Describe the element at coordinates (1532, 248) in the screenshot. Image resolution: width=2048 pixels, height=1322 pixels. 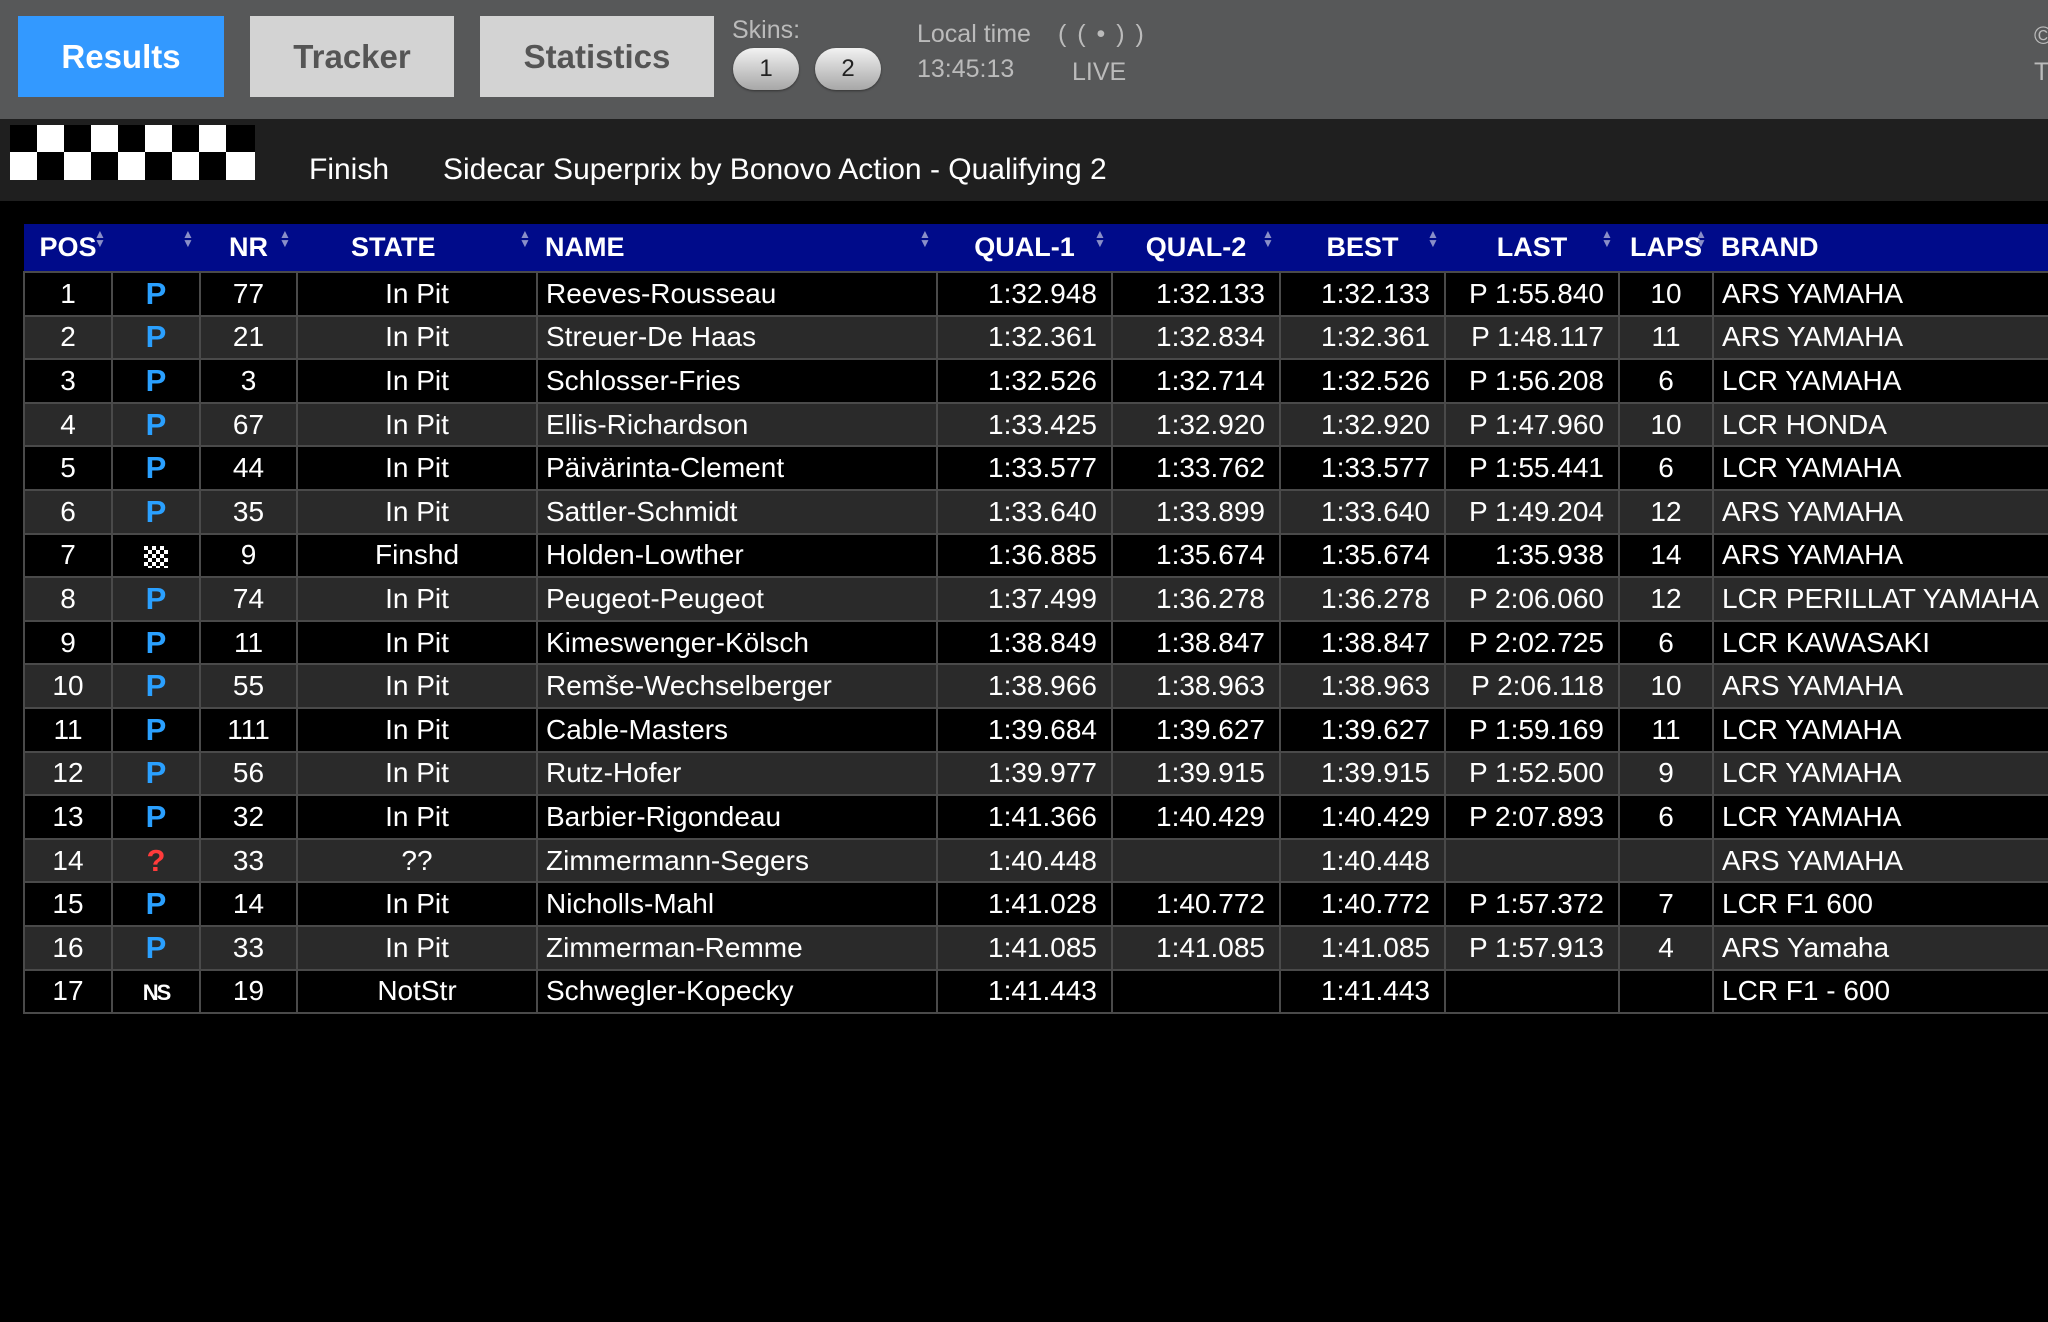
I see `column-header-last: LAST ▲ ▼` at that location.